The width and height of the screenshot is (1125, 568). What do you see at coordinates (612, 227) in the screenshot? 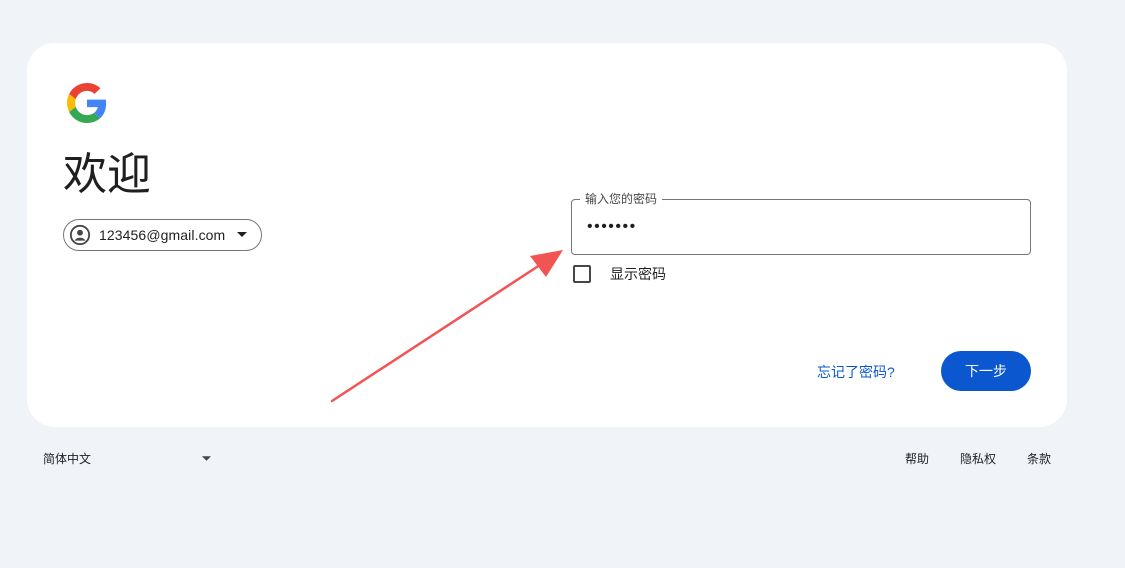
I see `password-input-value: •••••••` at bounding box center [612, 227].